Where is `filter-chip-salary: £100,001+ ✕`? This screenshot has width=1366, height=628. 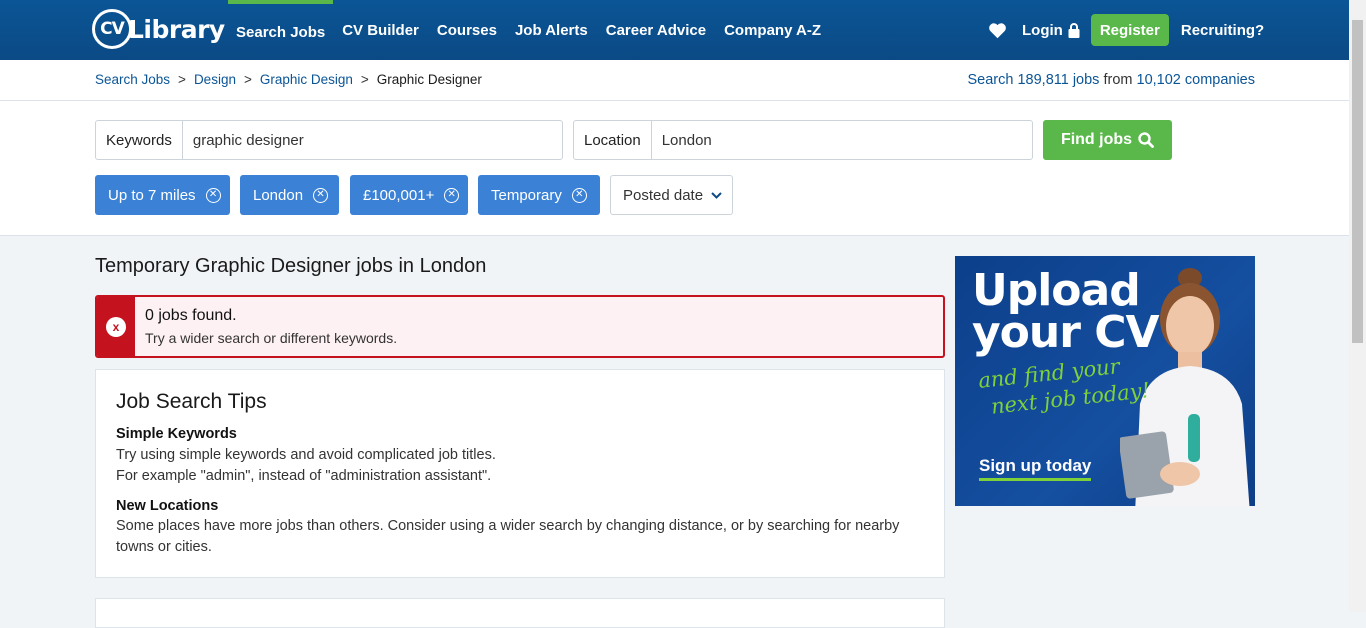 filter-chip-salary: £100,001+ ✕ is located at coordinates (409, 195).